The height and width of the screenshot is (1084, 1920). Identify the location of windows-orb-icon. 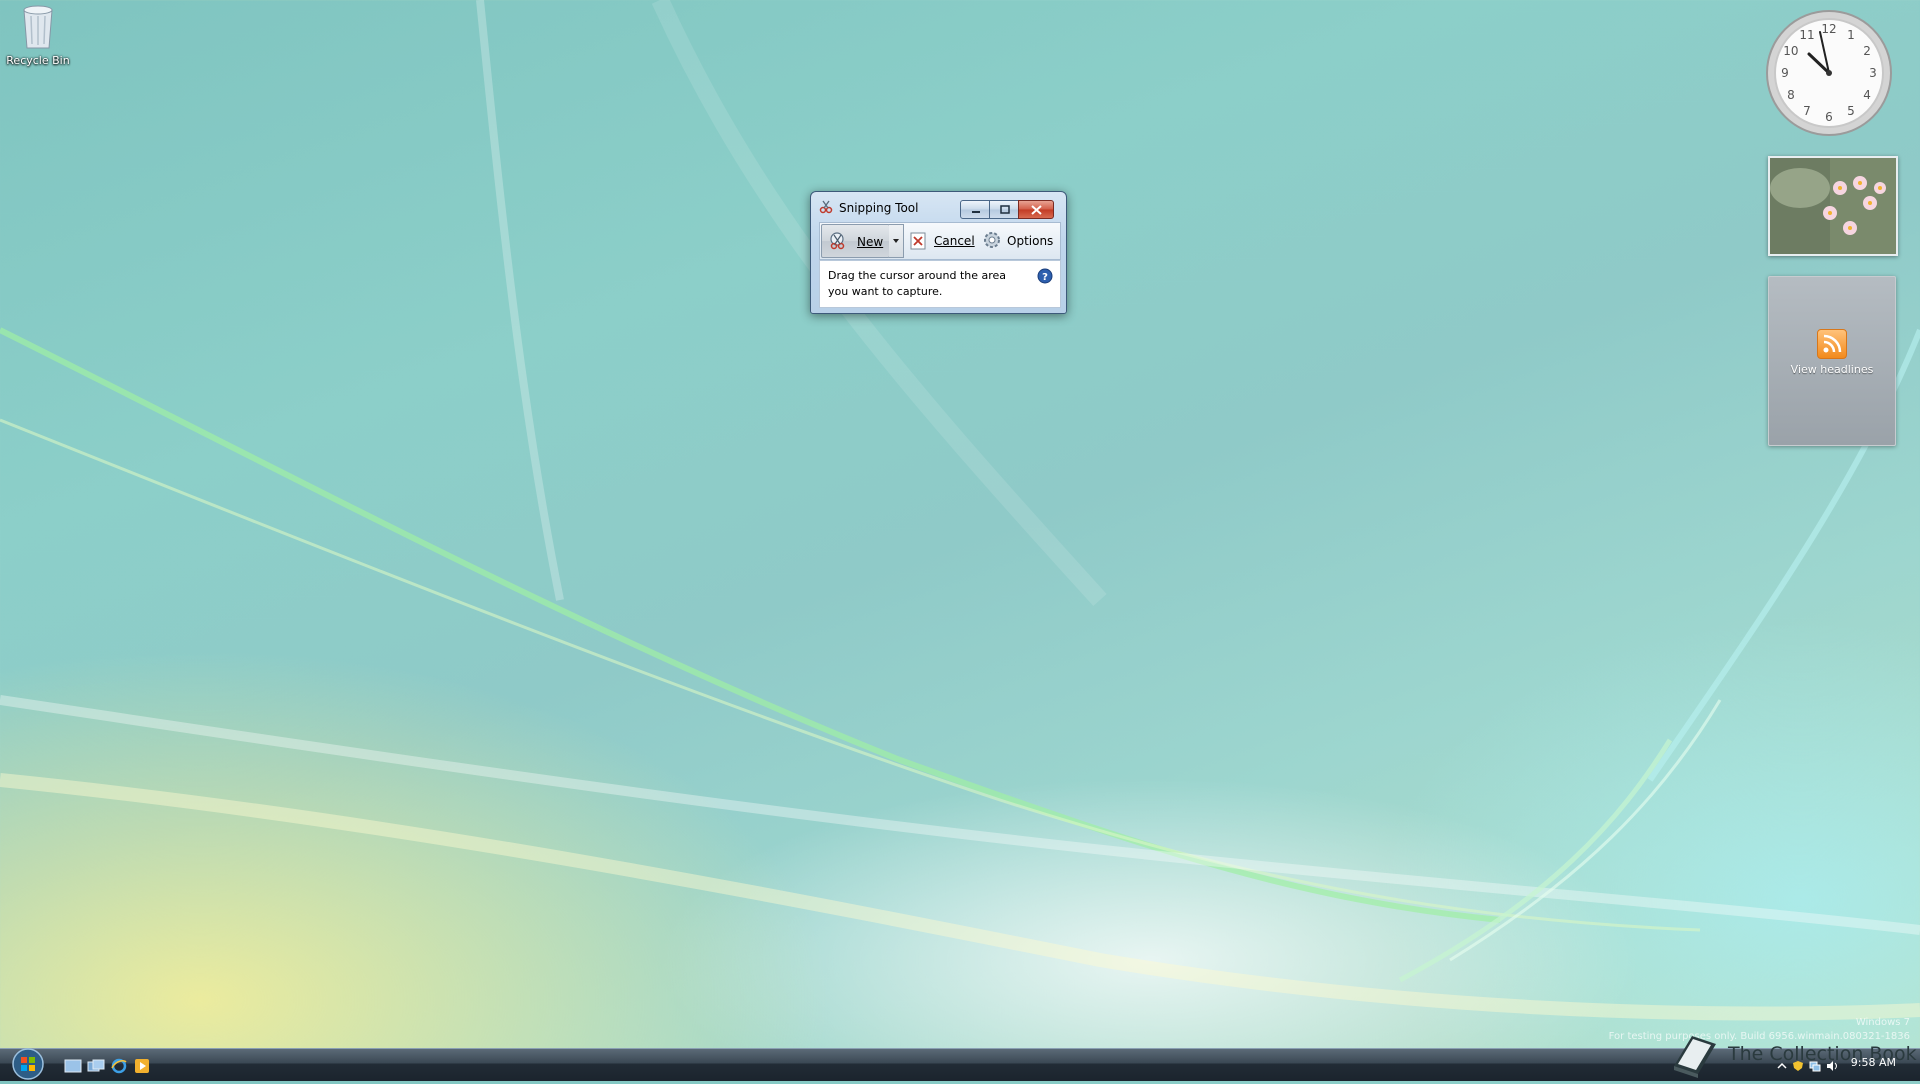
(28, 1064).